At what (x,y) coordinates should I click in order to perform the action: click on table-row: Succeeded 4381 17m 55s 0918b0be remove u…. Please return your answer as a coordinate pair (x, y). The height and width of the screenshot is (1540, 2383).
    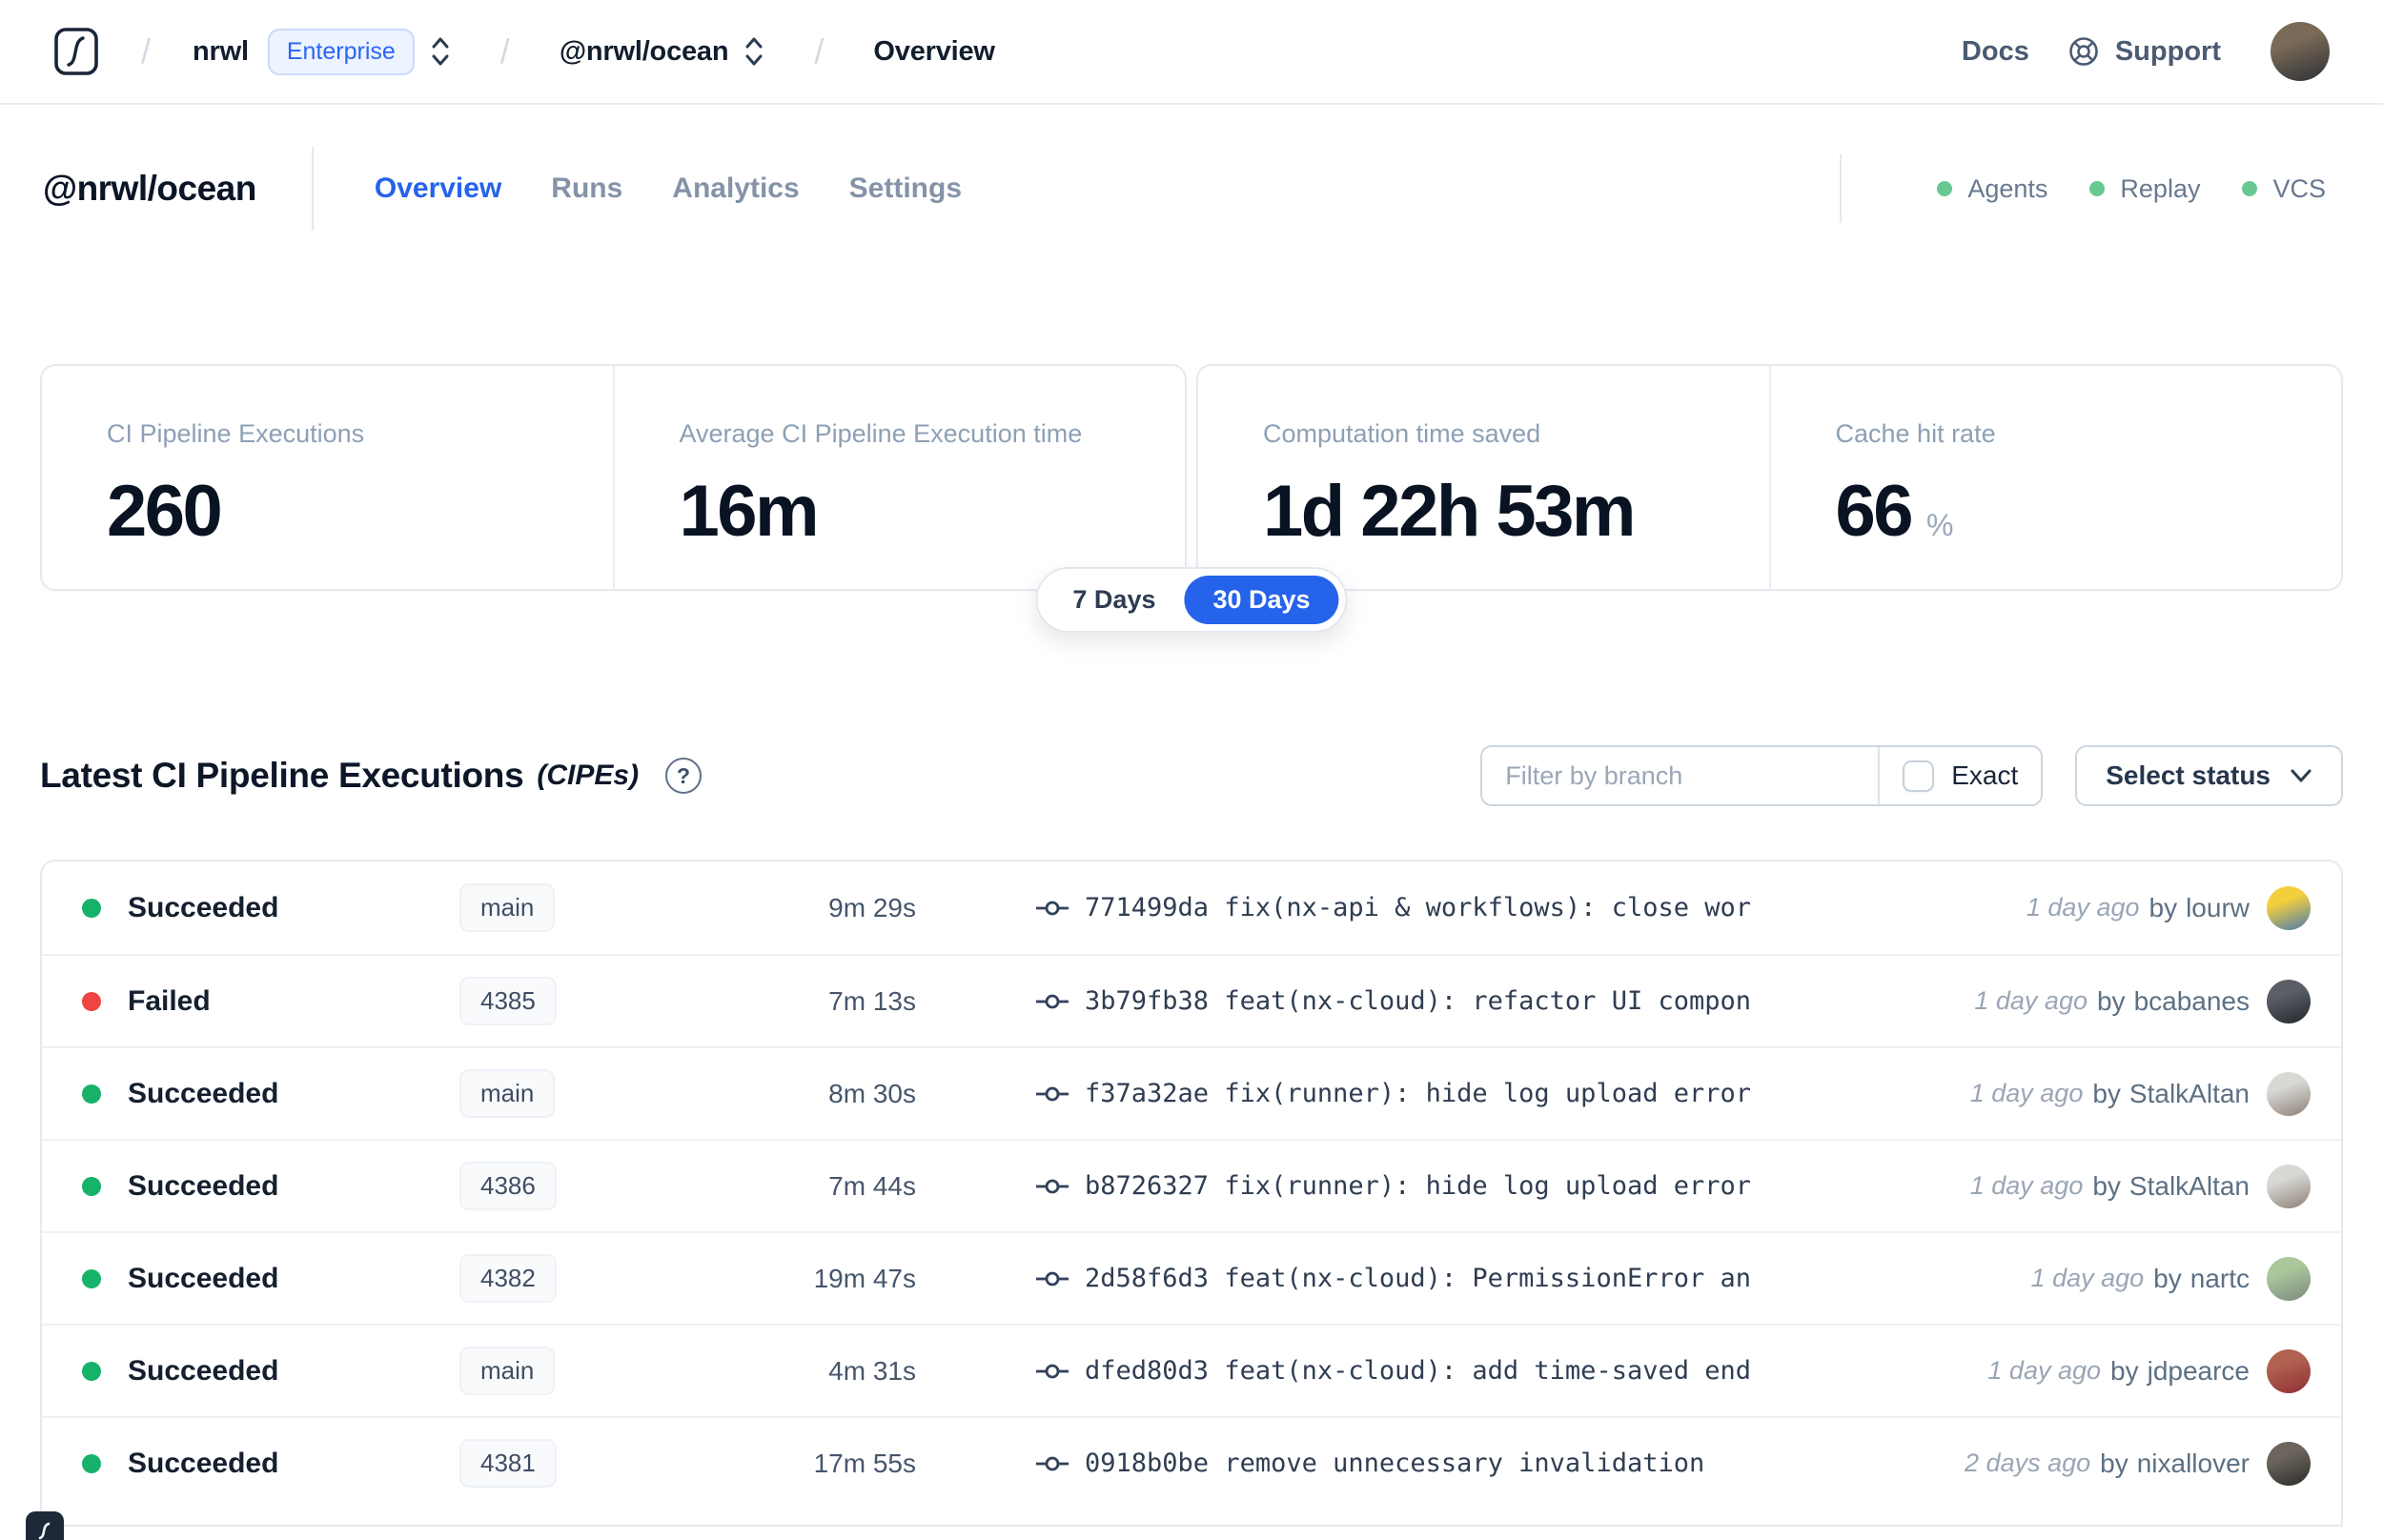
    Looking at the image, I should click on (1191, 1462).